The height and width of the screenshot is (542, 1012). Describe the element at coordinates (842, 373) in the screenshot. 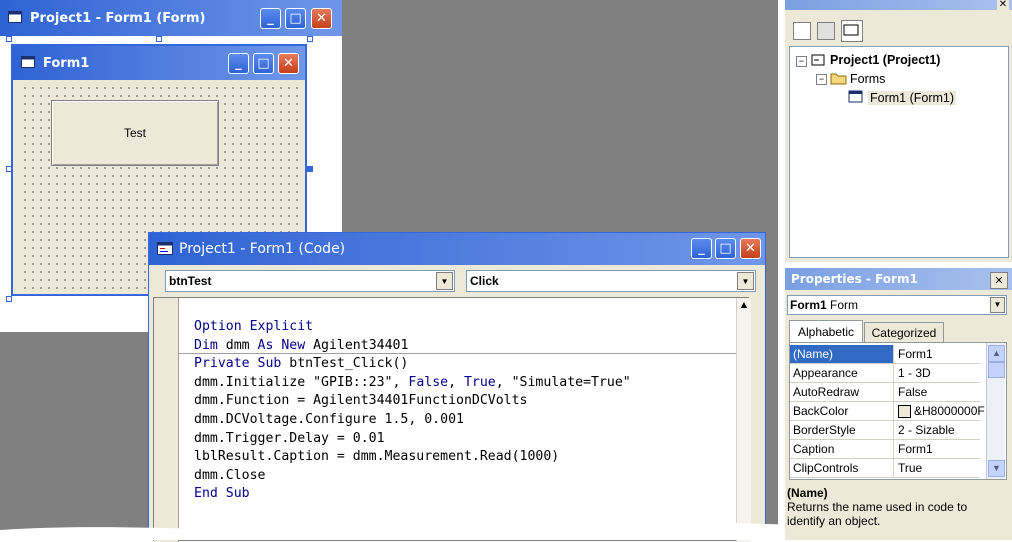

I see `property-name: Appearance` at that location.